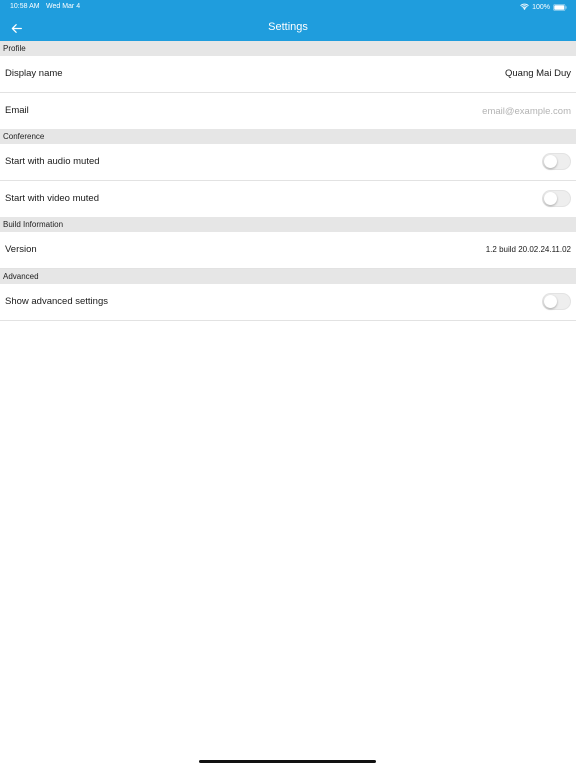 This screenshot has width=576, height=768. What do you see at coordinates (34, 73) in the screenshot?
I see `display-name-label: Display name` at bounding box center [34, 73].